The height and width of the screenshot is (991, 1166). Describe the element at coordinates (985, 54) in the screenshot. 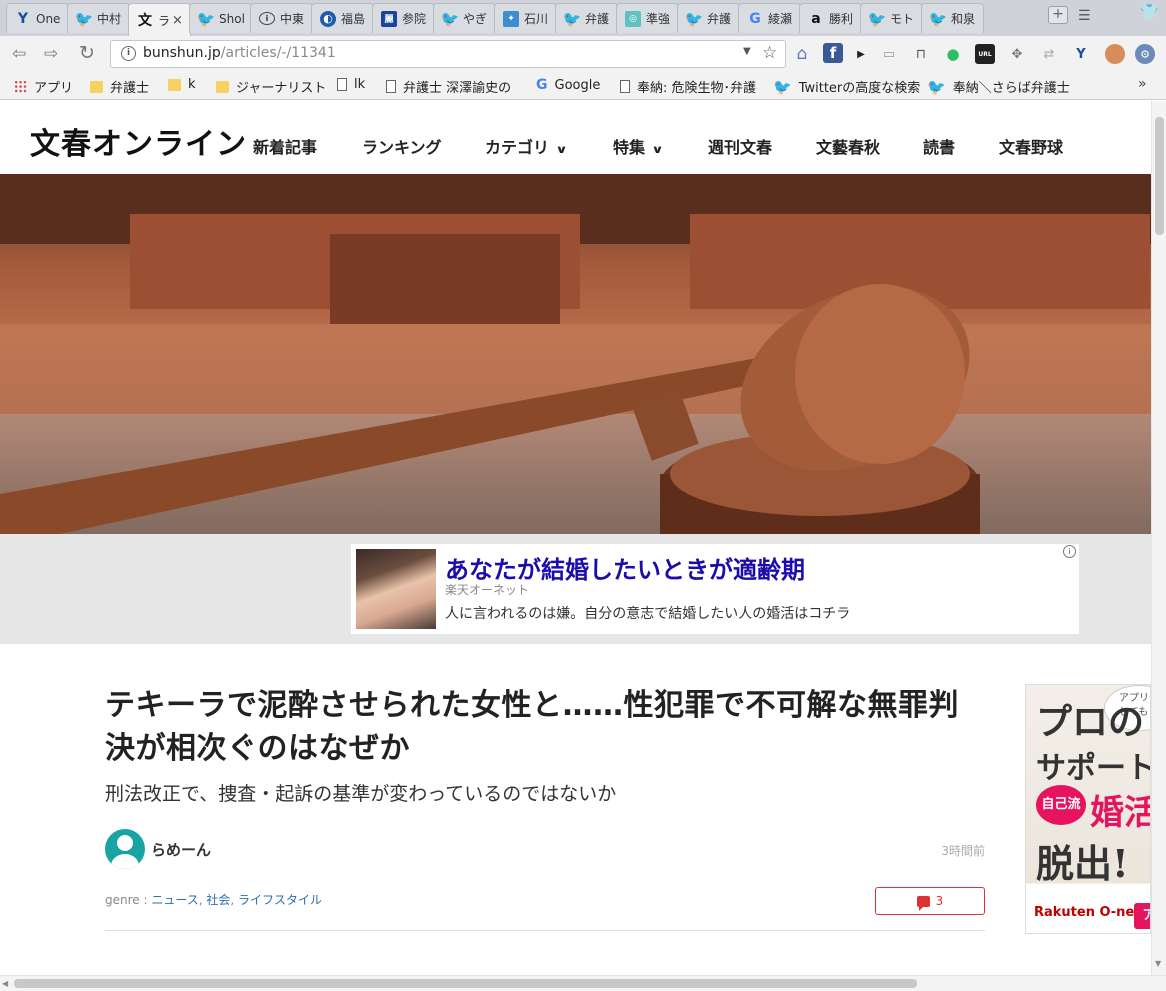

I see `url-shortener-icon: URL` at that location.